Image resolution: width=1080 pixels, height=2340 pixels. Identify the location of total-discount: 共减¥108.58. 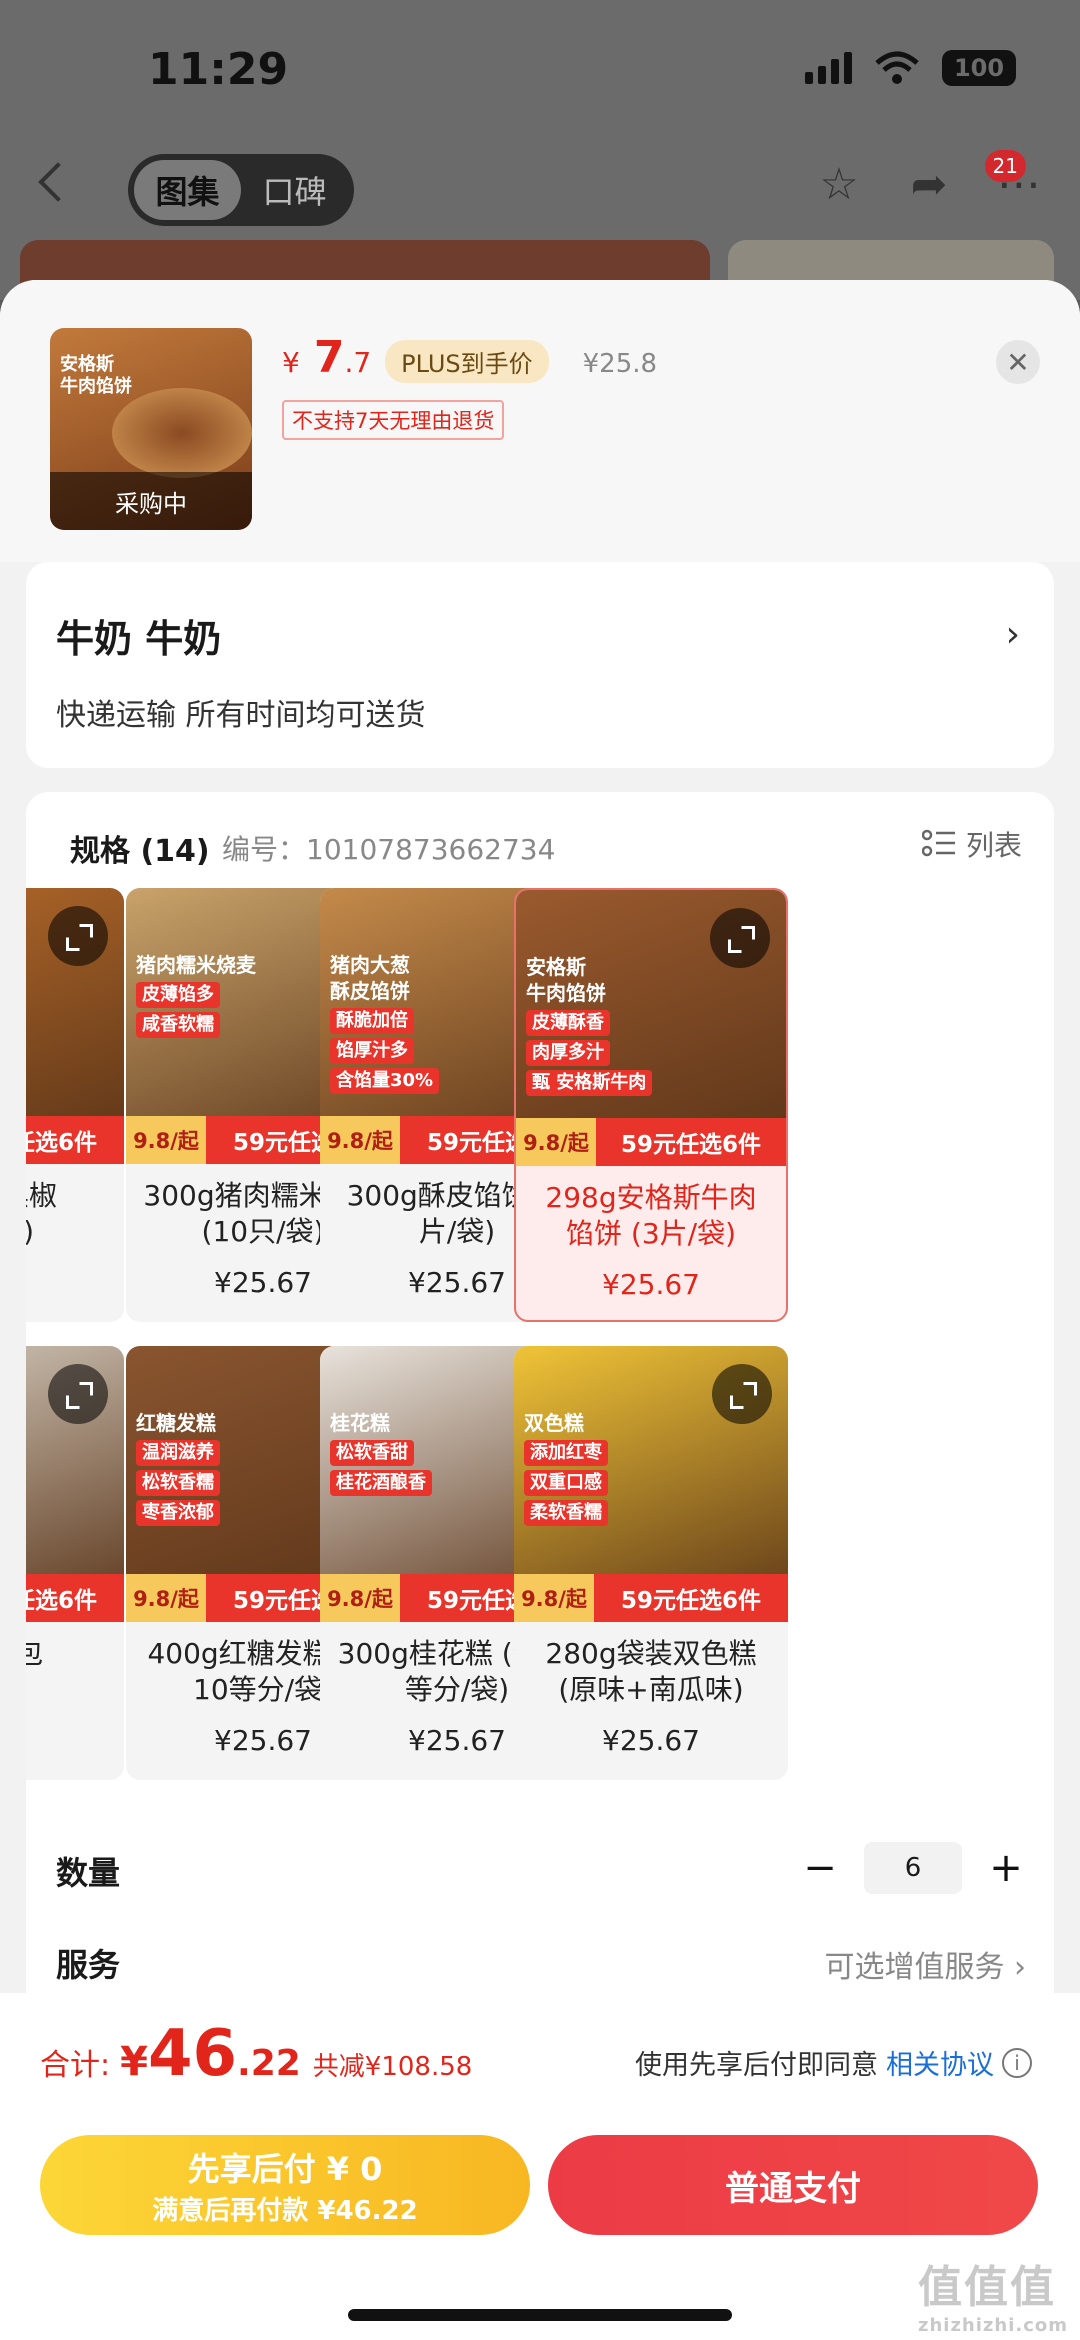
(392, 2067).